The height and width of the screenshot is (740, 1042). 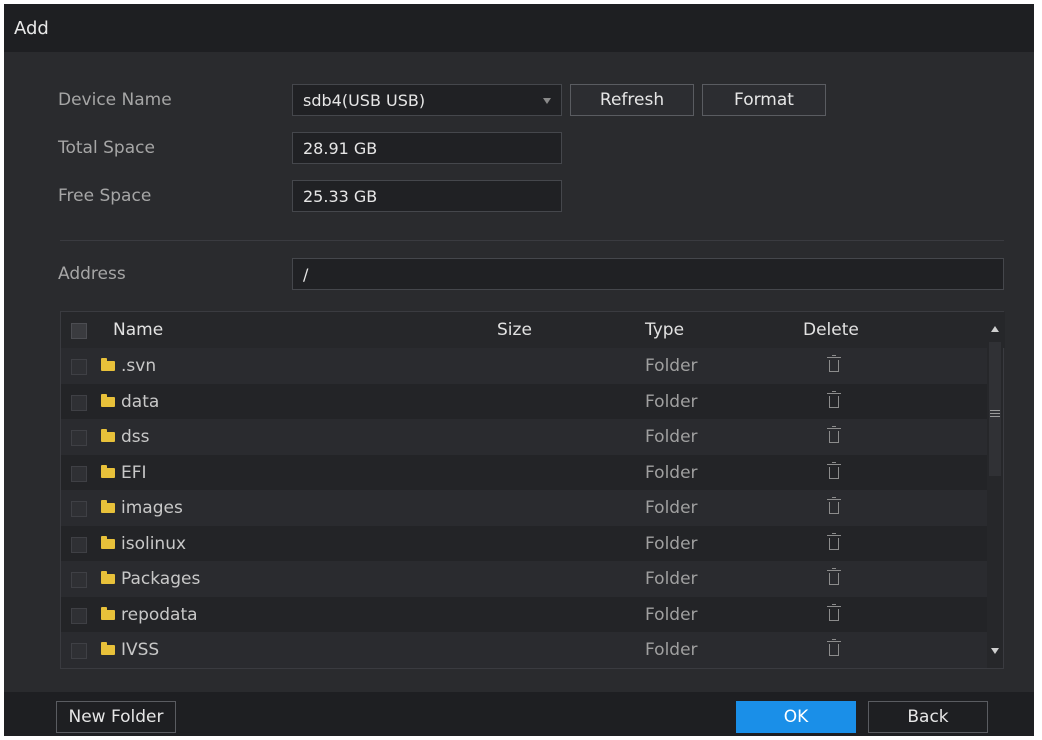 I want to click on total-space-value: 28.91 GB, so click(x=340, y=148).